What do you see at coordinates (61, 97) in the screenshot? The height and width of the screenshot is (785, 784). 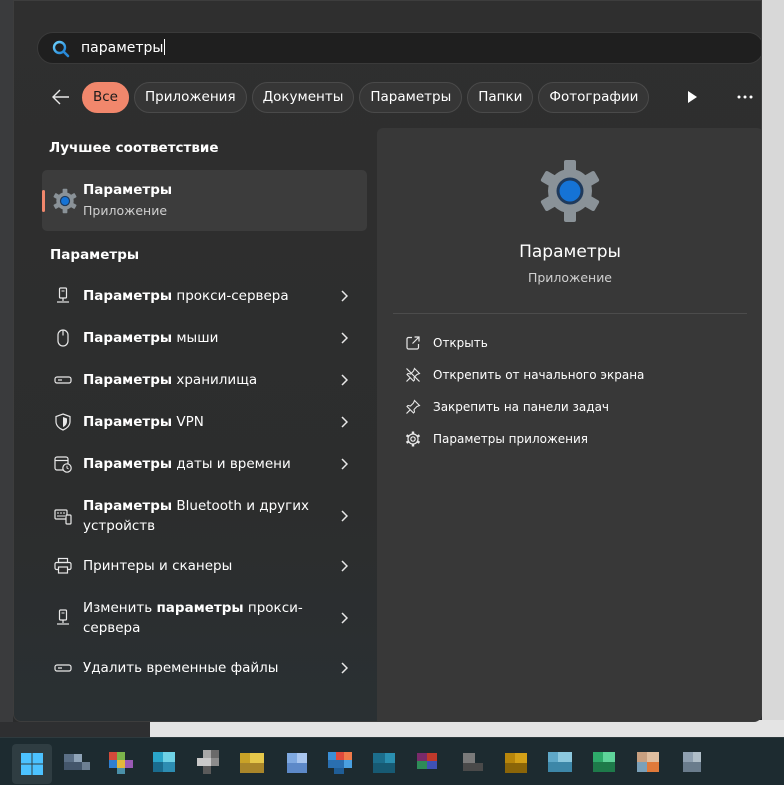 I see `back-arrow-icon` at bounding box center [61, 97].